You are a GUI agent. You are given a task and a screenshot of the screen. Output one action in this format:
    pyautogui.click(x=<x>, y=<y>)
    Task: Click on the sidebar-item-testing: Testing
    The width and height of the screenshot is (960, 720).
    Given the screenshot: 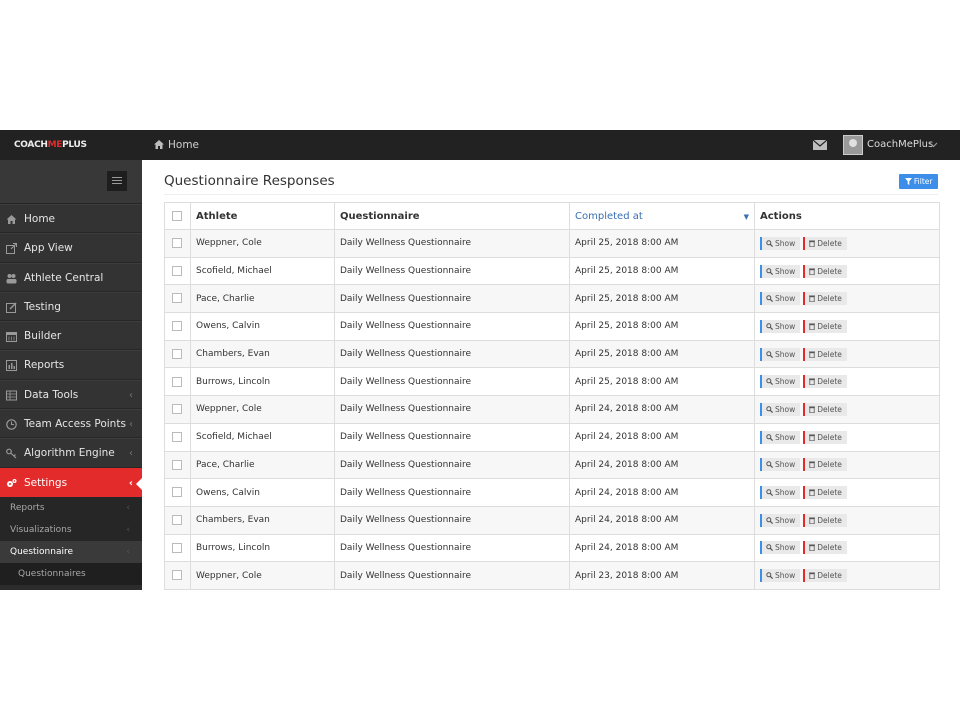 What is the action you would take?
    pyautogui.click(x=71, y=306)
    